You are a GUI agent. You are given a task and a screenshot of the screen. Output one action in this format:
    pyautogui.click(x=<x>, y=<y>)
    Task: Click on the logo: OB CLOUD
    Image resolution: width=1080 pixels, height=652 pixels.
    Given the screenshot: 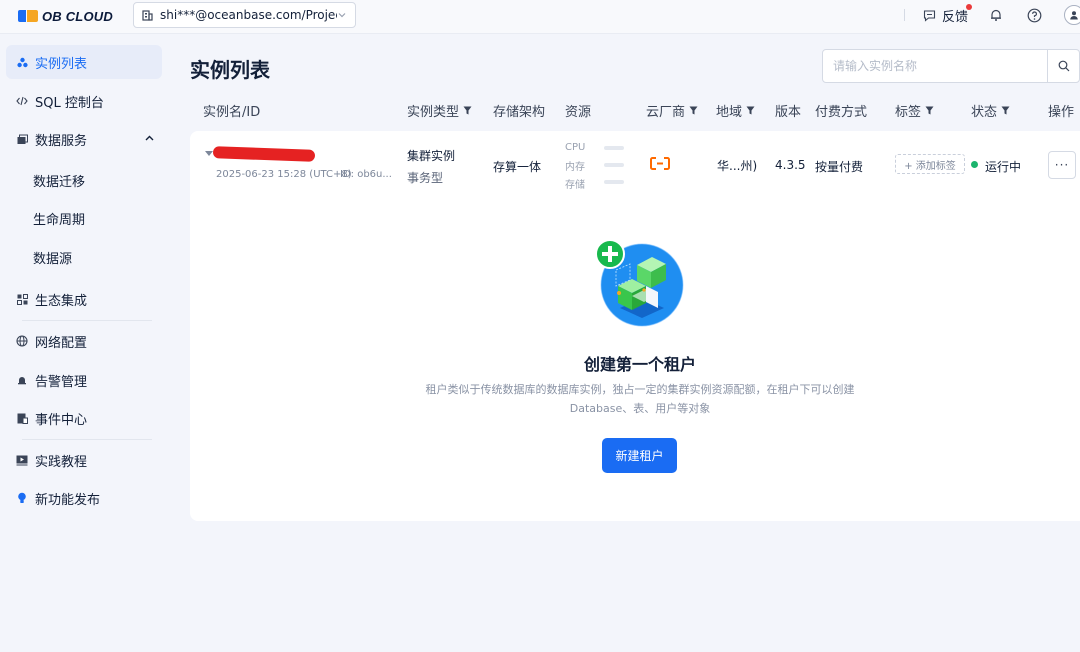 What is the action you would take?
    pyautogui.click(x=65, y=16)
    